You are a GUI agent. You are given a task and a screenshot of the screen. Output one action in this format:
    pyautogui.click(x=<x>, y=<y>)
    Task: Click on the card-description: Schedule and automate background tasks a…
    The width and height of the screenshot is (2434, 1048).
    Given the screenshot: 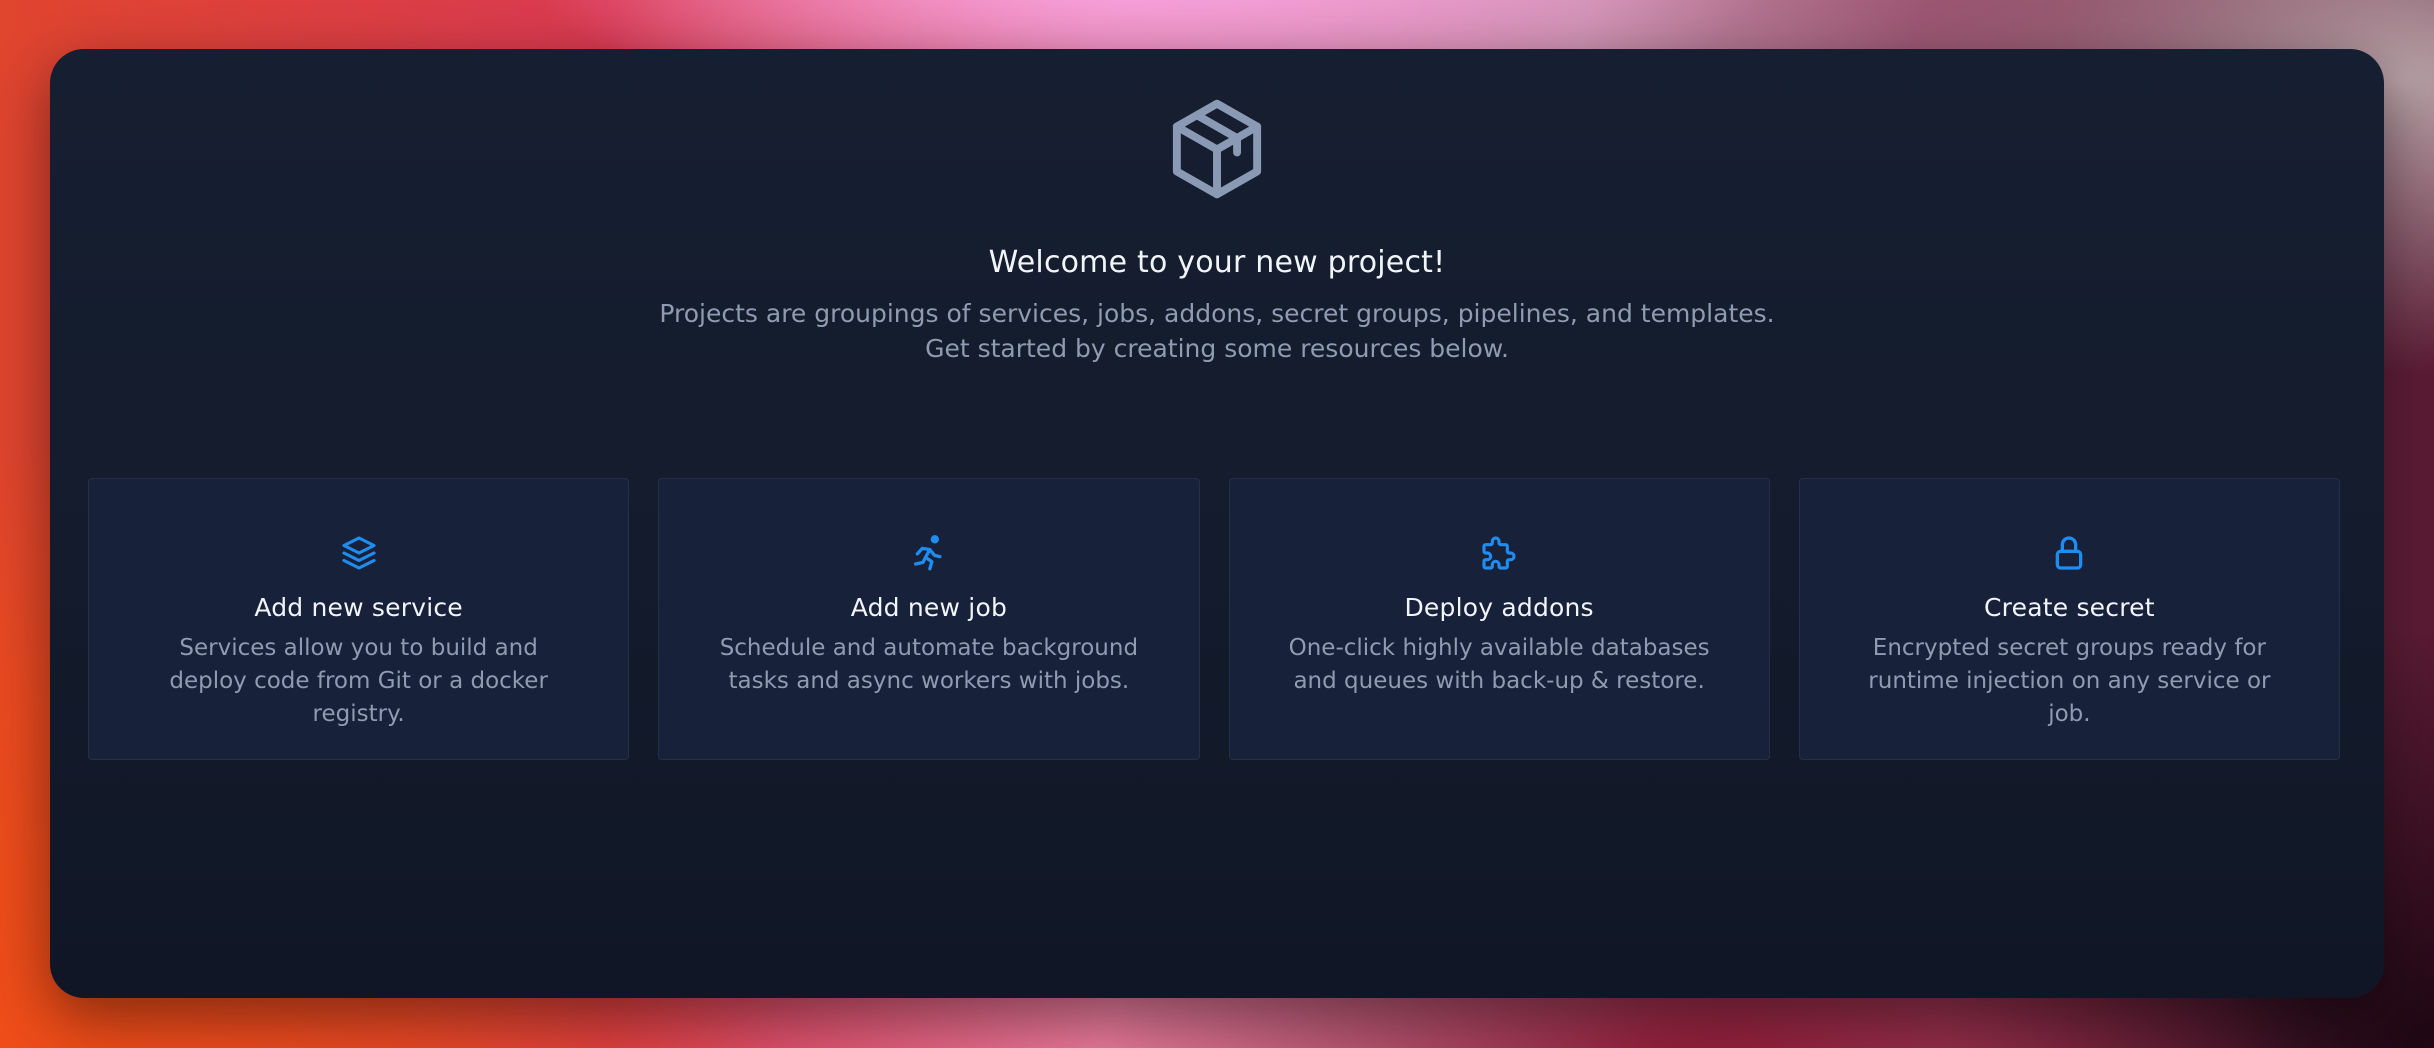 What is the action you would take?
    pyautogui.click(x=929, y=664)
    